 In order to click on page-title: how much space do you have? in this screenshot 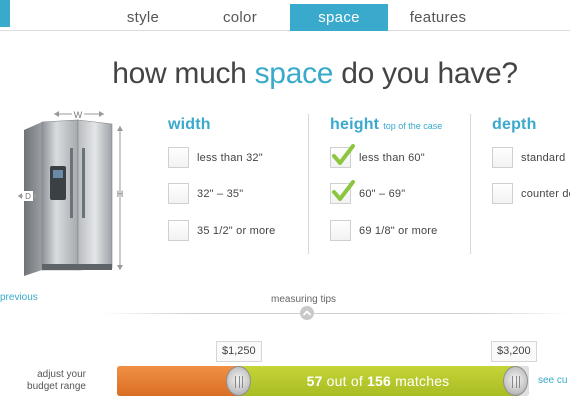, I will do `click(285, 74)`.